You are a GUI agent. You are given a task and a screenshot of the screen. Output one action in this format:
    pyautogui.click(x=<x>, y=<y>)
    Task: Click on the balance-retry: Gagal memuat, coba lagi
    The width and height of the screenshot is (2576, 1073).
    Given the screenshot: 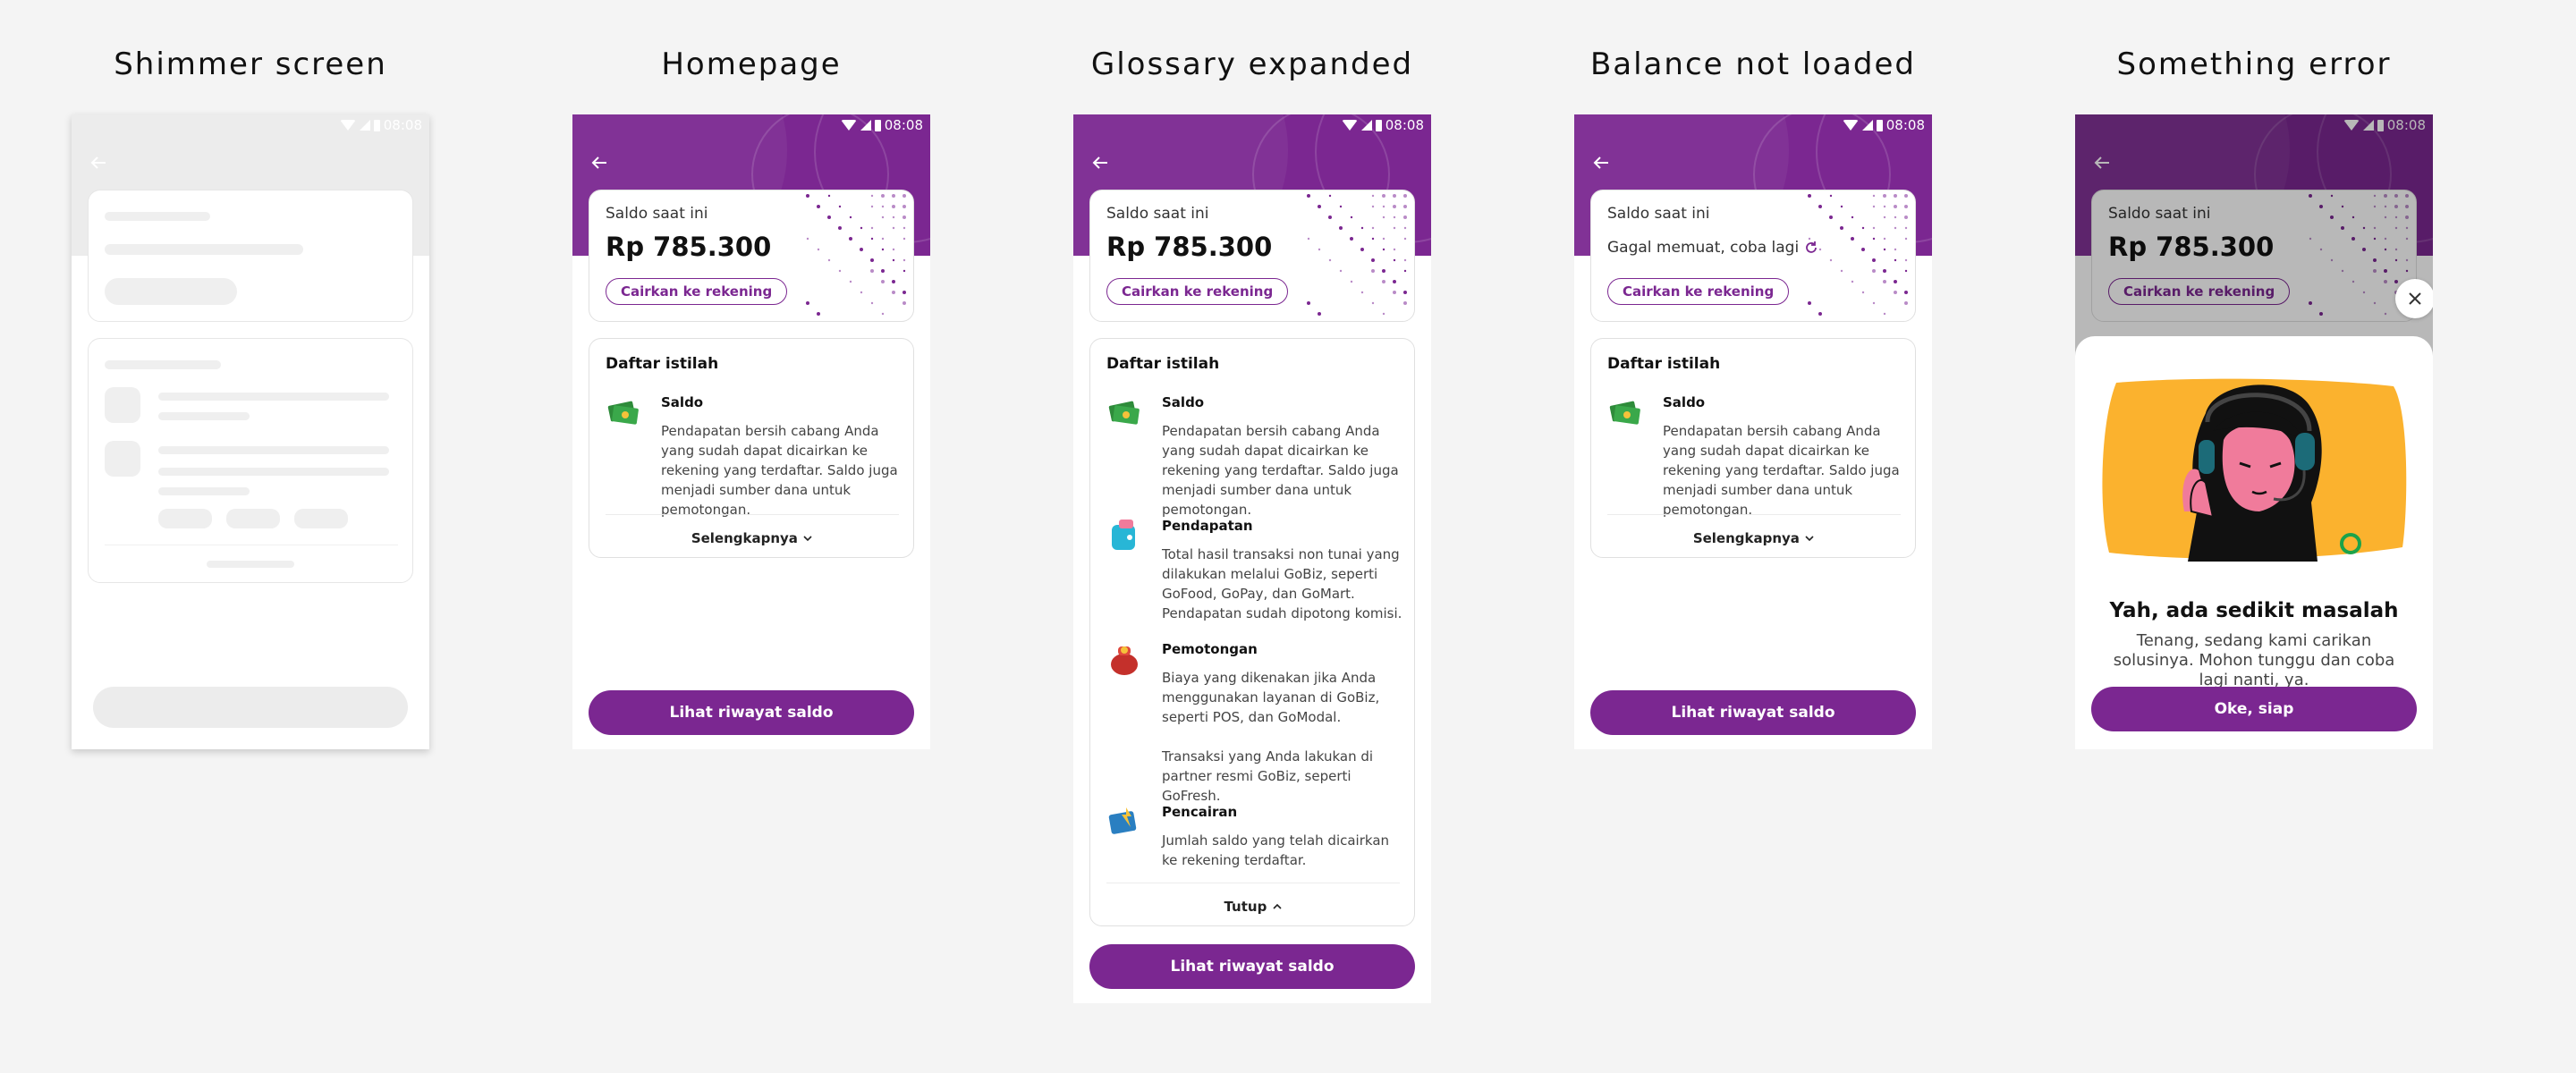 What is the action you would take?
    pyautogui.click(x=1712, y=248)
    